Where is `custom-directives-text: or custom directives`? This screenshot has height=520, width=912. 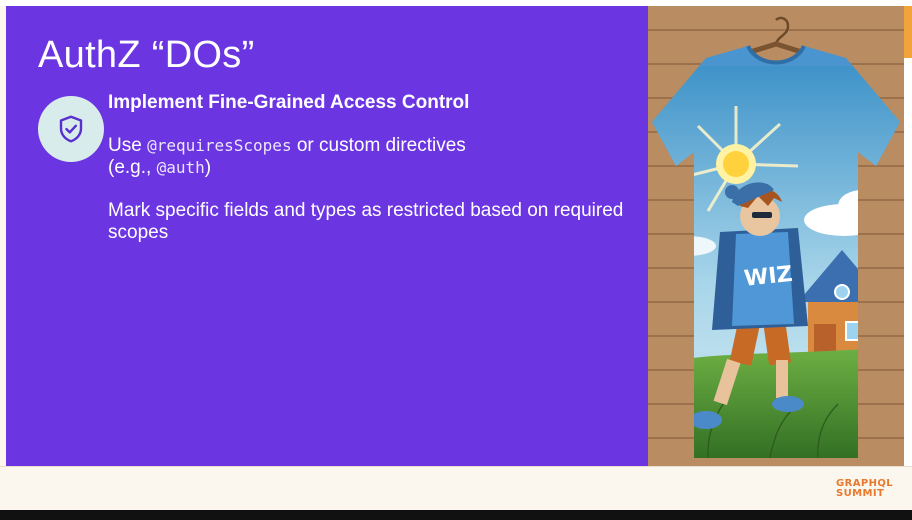 custom-directives-text: or custom directives is located at coordinates (378, 145).